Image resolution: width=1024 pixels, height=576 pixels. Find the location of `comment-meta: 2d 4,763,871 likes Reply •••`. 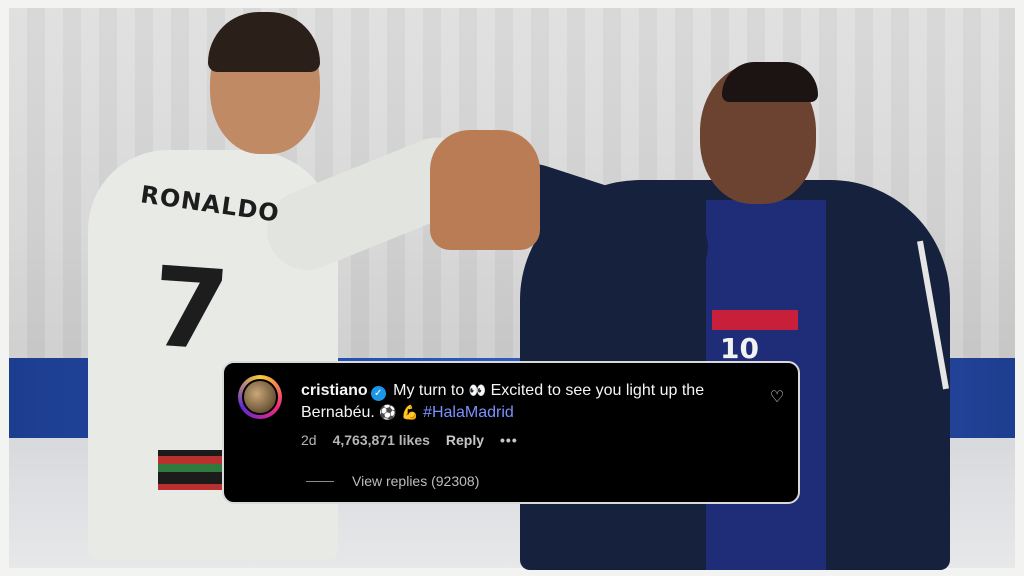

comment-meta: 2d 4,763,871 likes Reply ••• is located at coordinates (417, 440).